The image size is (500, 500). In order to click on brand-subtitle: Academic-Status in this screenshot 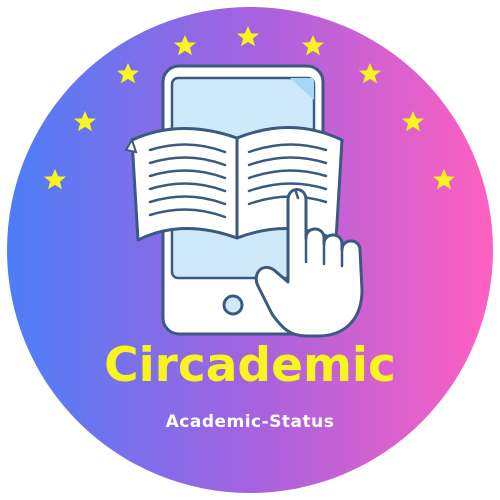, I will do `click(250, 422)`.